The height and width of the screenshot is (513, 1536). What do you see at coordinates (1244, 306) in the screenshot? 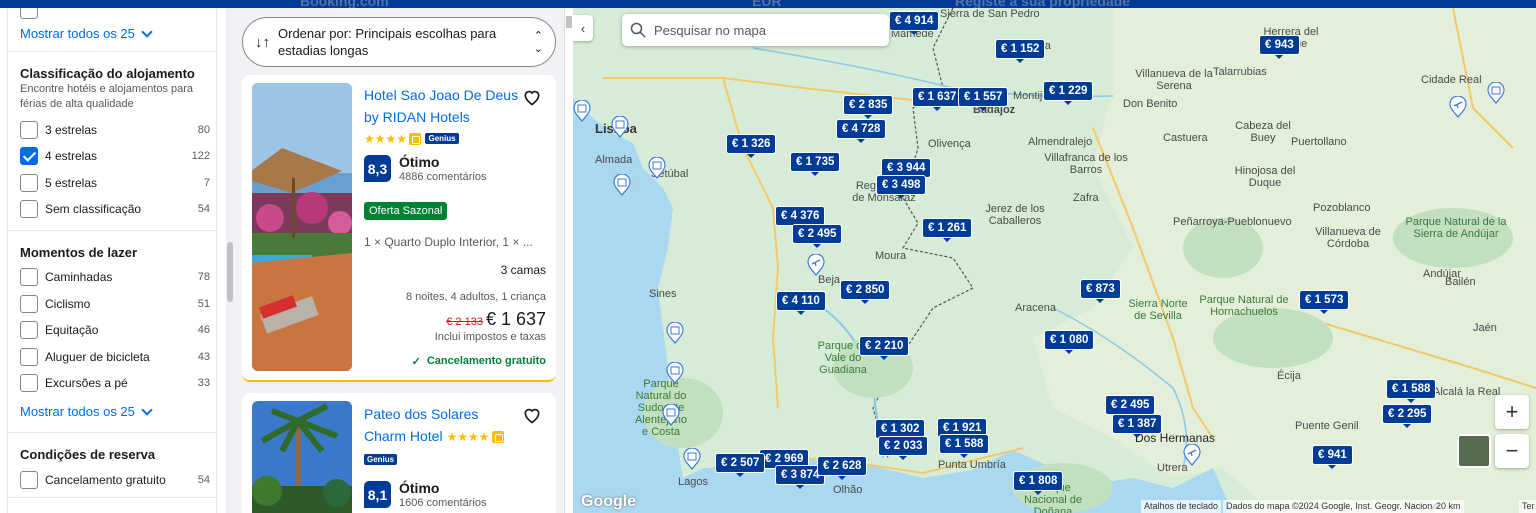
I see `place-label: Parque Natural de Hornachuelos` at bounding box center [1244, 306].